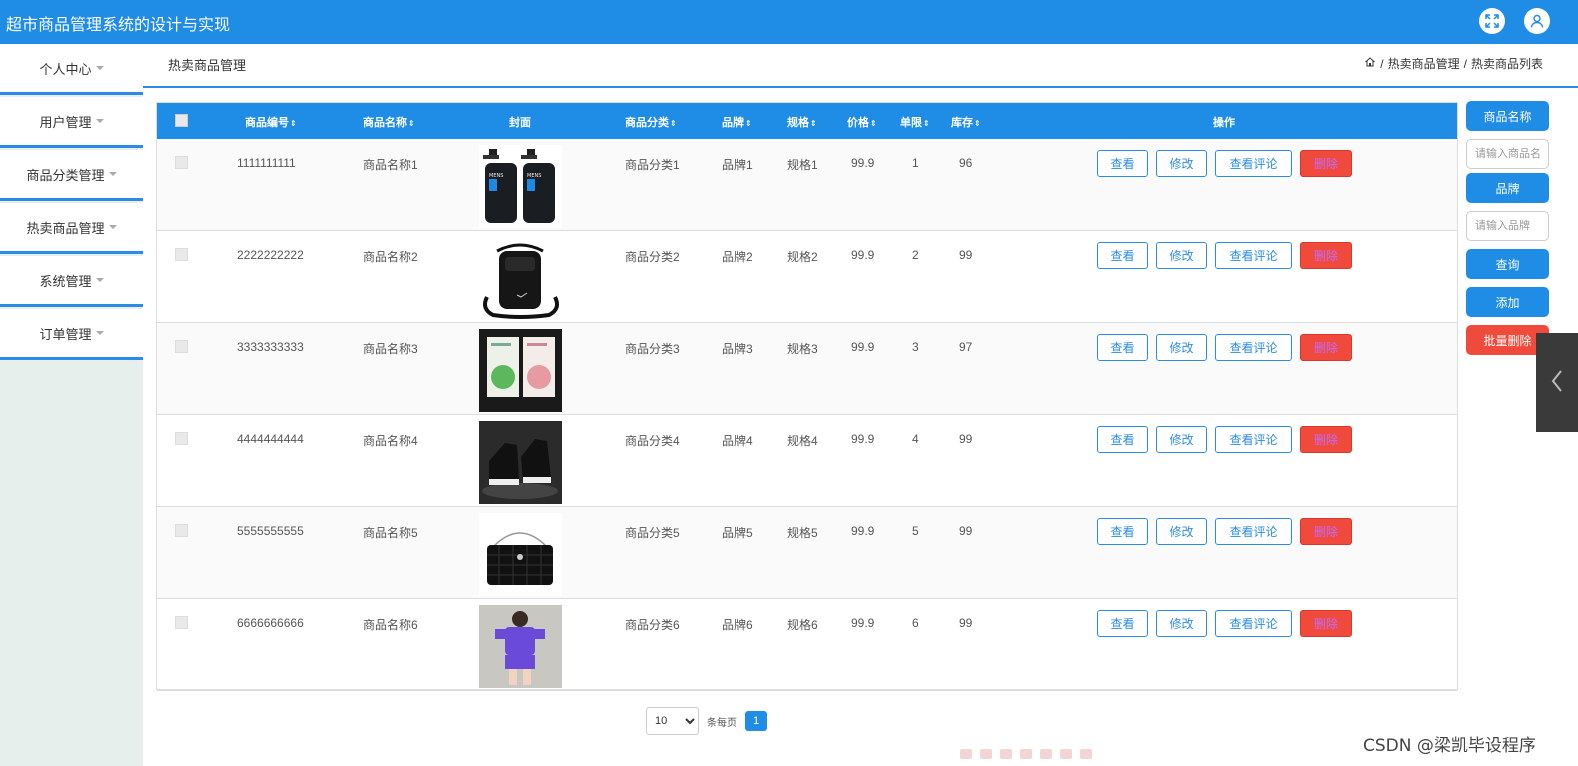 The image size is (1578, 766). Describe the element at coordinates (966, 163) in the screenshot. I see `cell-stock: 96` at that location.